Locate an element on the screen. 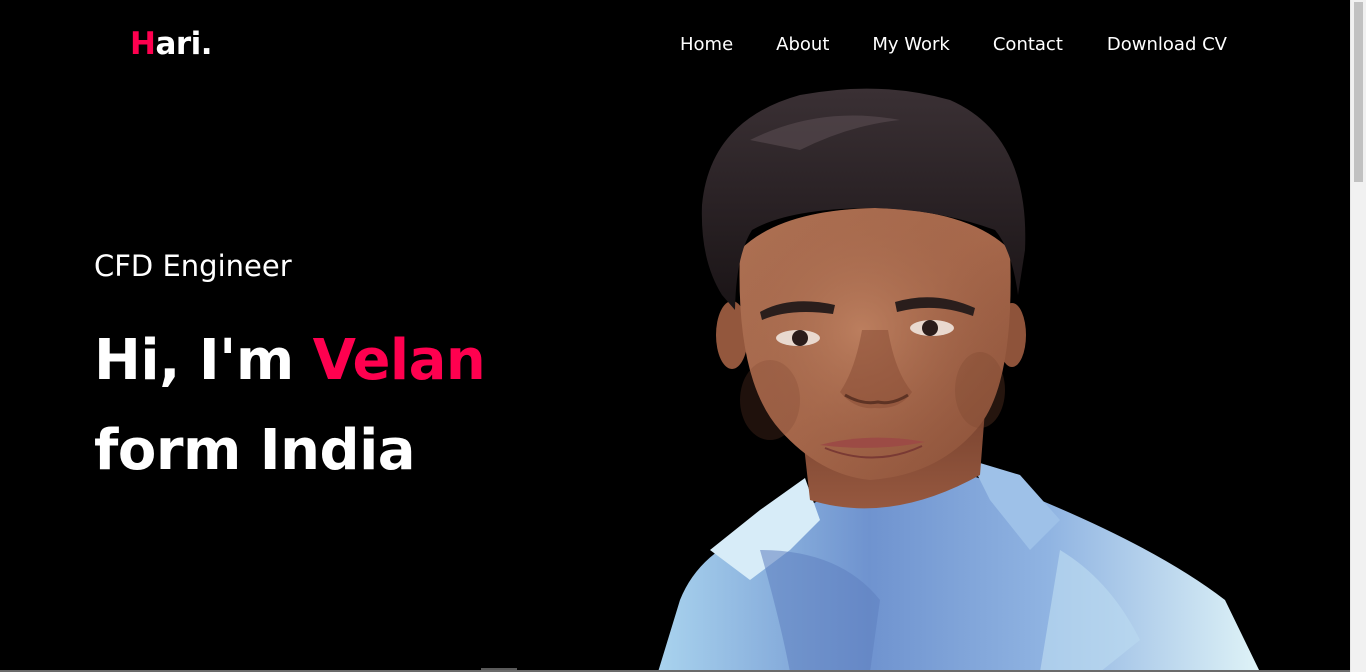 This screenshot has height=672, width=1366. nav-my-work-link: My Work is located at coordinates (910, 45).